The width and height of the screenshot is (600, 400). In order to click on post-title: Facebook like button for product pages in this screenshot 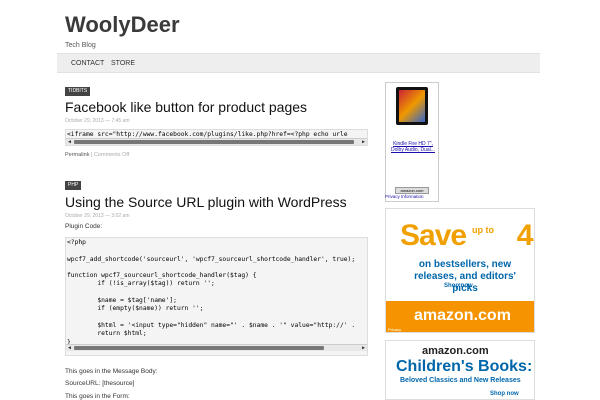, I will do `click(186, 107)`.